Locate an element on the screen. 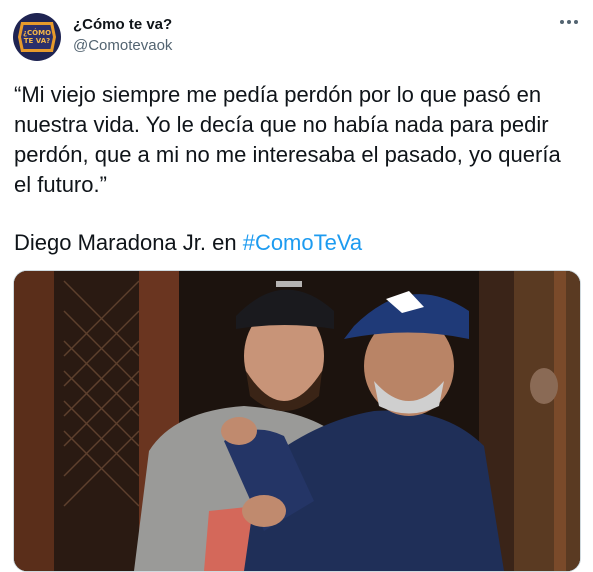  attribution-text: Diego Maradona Jr. en is located at coordinates (128, 242).